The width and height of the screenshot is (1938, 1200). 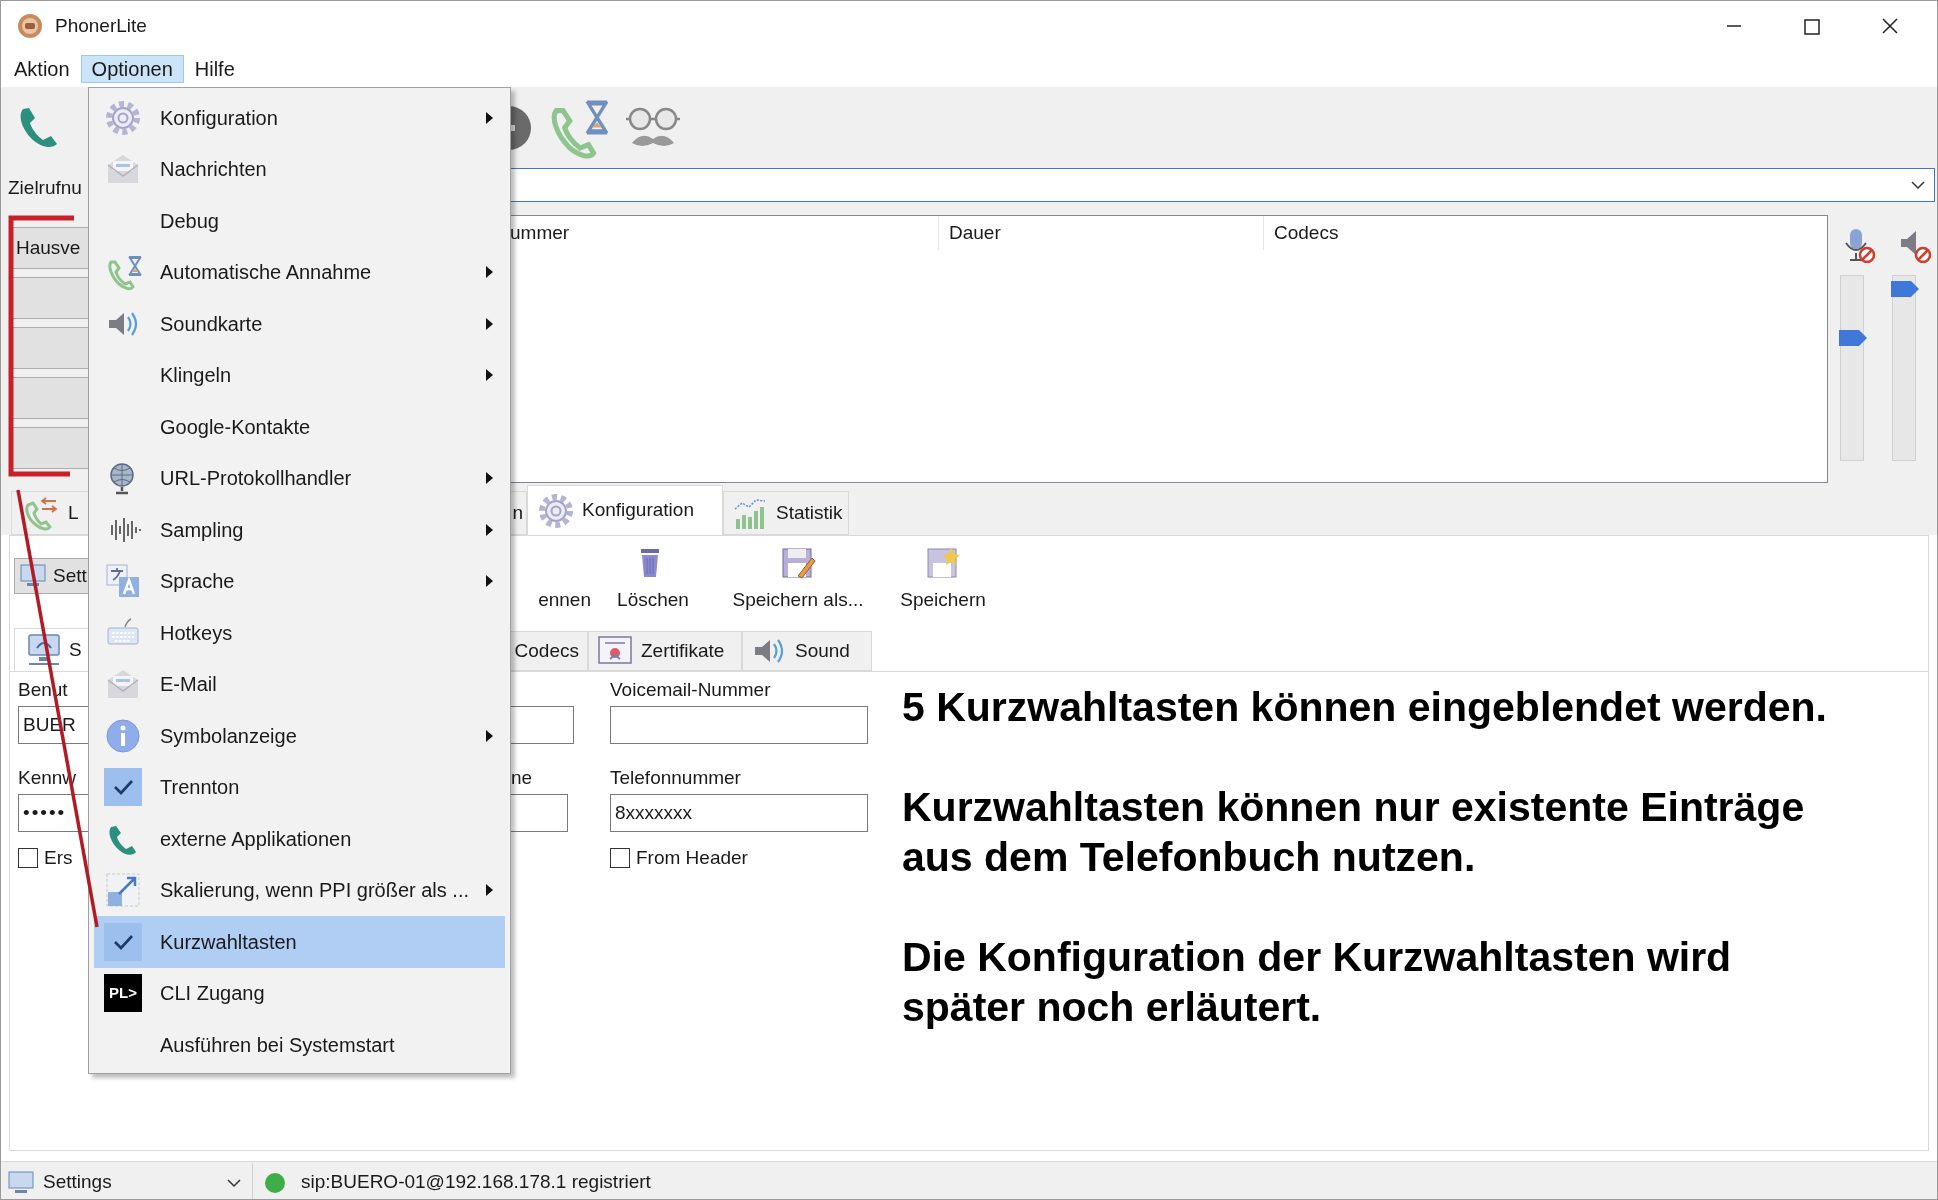 I want to click on field-label: Voicemail-Nummer, so click(x=690, y=690).